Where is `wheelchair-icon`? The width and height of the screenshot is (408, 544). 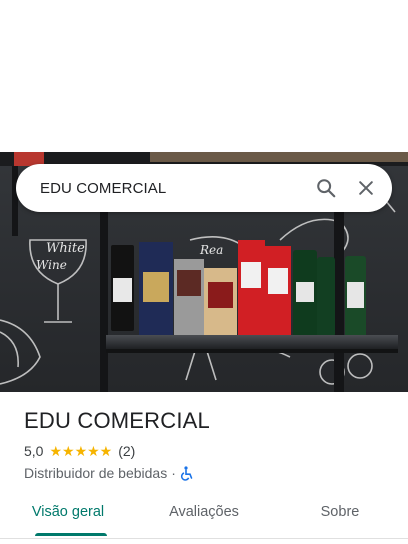 wheelchair-icon is located at coordinates (187, 473).